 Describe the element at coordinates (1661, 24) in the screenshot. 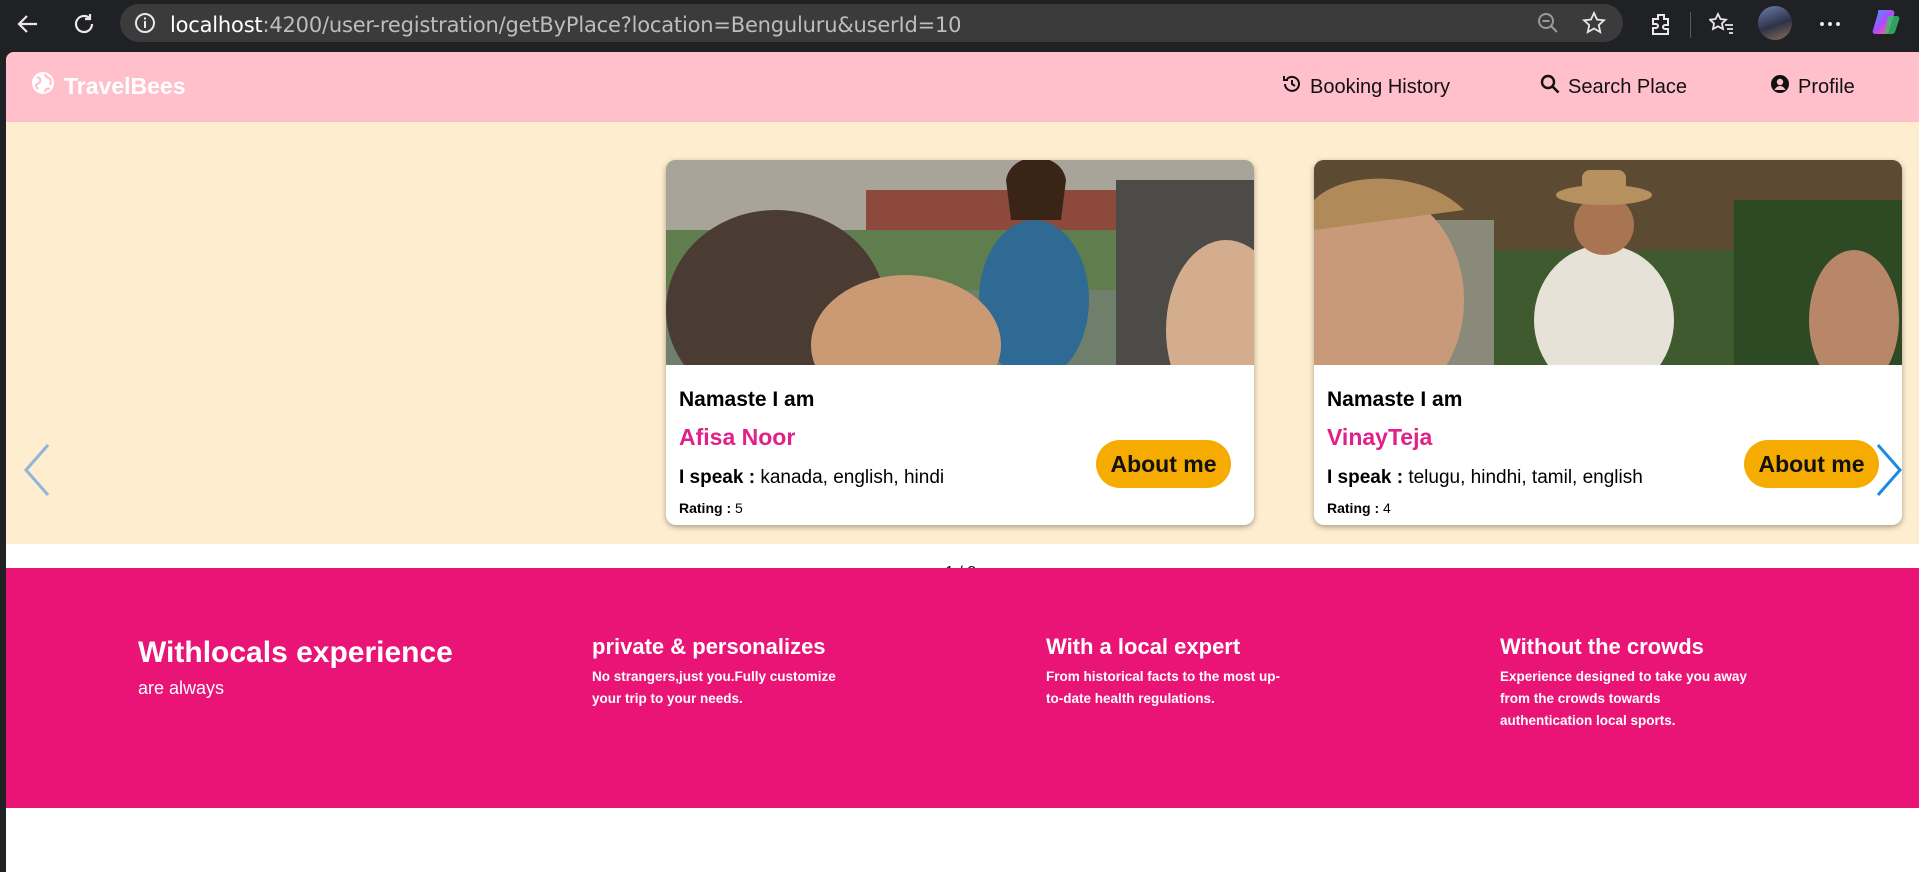

I see `extensions-icon` at that location.